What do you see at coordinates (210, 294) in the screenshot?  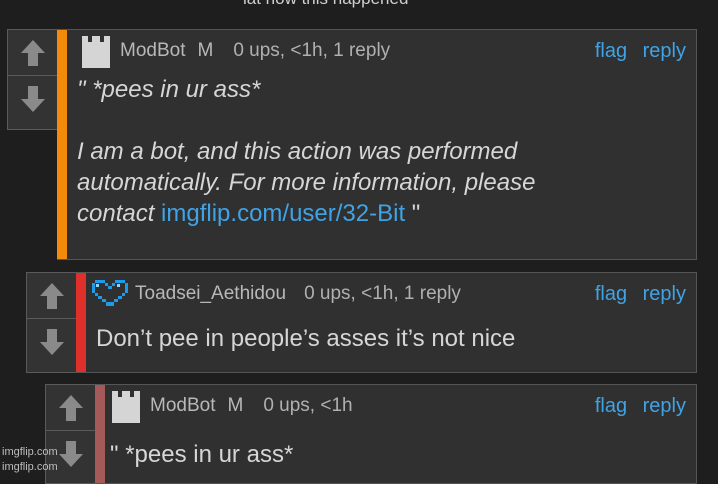 I see `username: Toadsei_Aethidou` at bounding box center [210, 294].